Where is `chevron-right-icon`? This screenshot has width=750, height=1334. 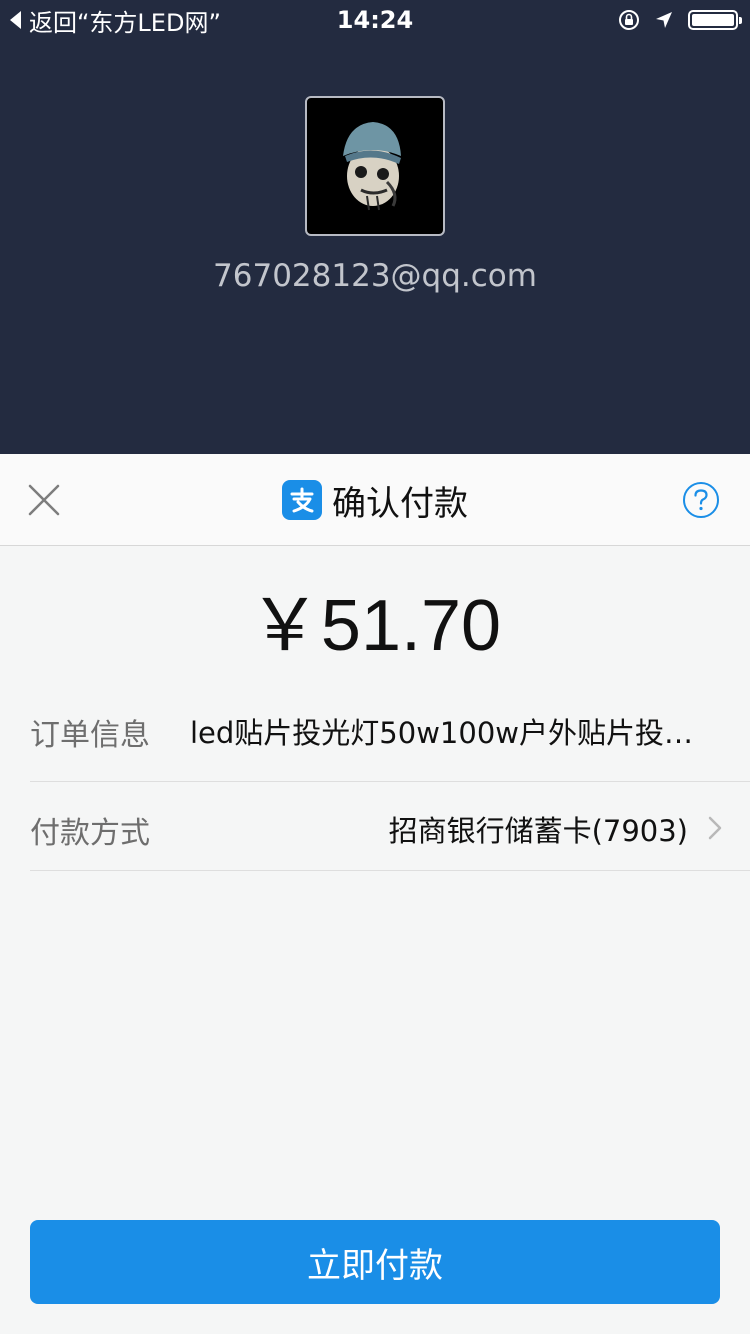
chevron-right-icon is located at coordinates (715, 828).